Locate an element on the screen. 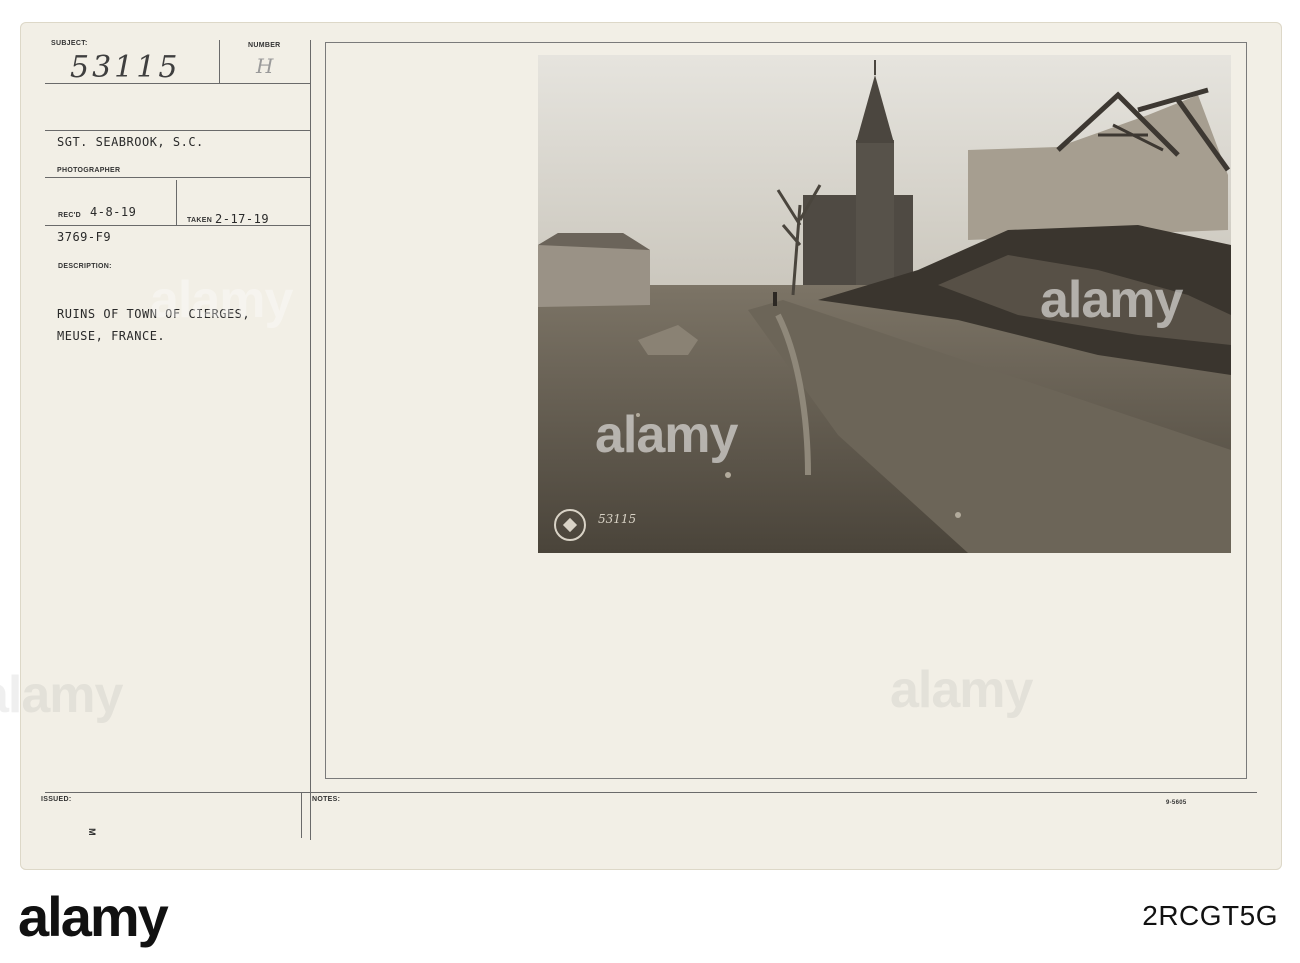  taken-value: 2-17-19 is located at coordinates (242, 219).